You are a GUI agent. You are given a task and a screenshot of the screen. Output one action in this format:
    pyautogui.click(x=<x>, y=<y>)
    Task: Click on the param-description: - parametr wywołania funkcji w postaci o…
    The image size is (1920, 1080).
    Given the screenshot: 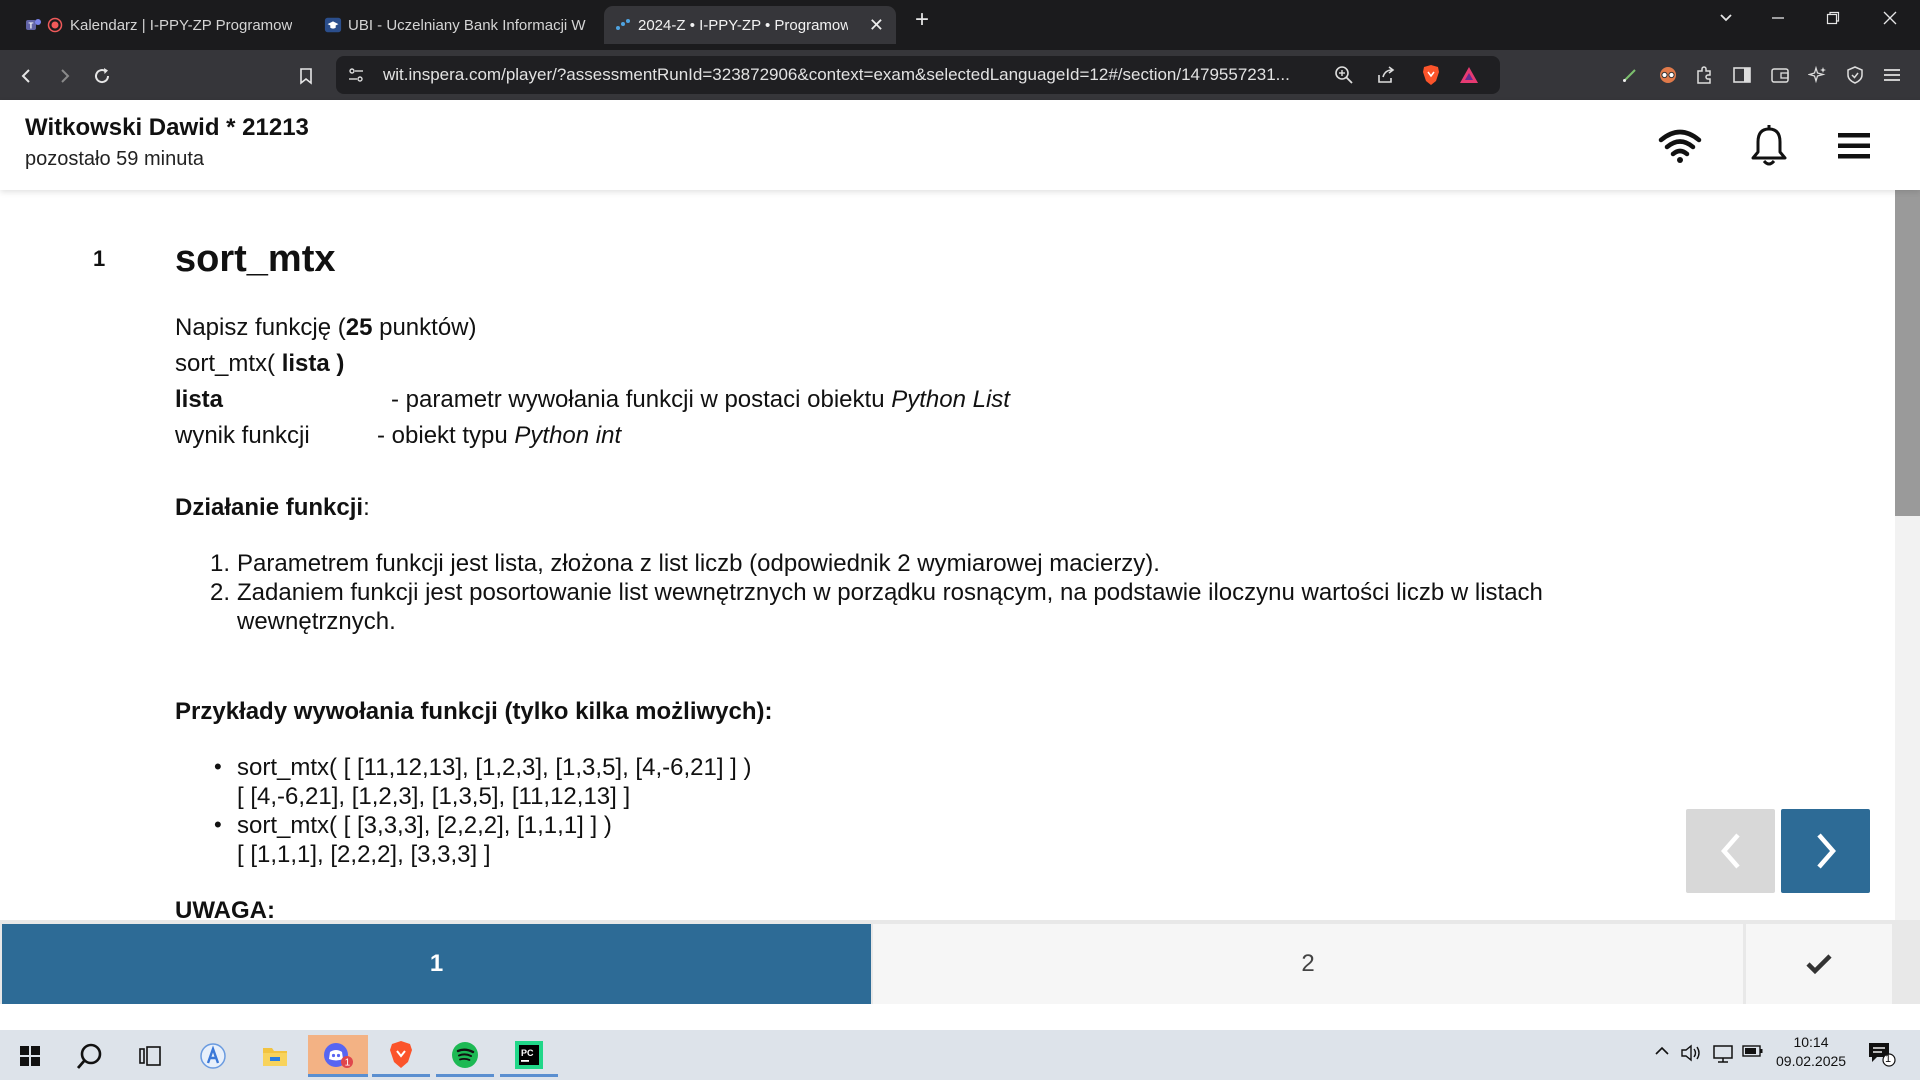 What is the action you would take?
    pyautogui.click(x=700, y=400)
    